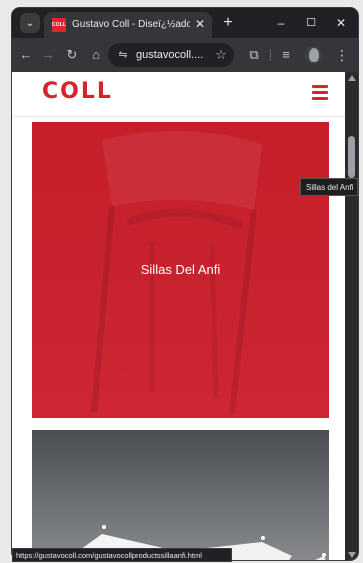 Image resolution: width=363 pixels, height=563 pixels. What do you see at coordinates (221, 55) in the screenshot?
I see `bookmark-star-icon: ☆` at bounding box center [221, 55].